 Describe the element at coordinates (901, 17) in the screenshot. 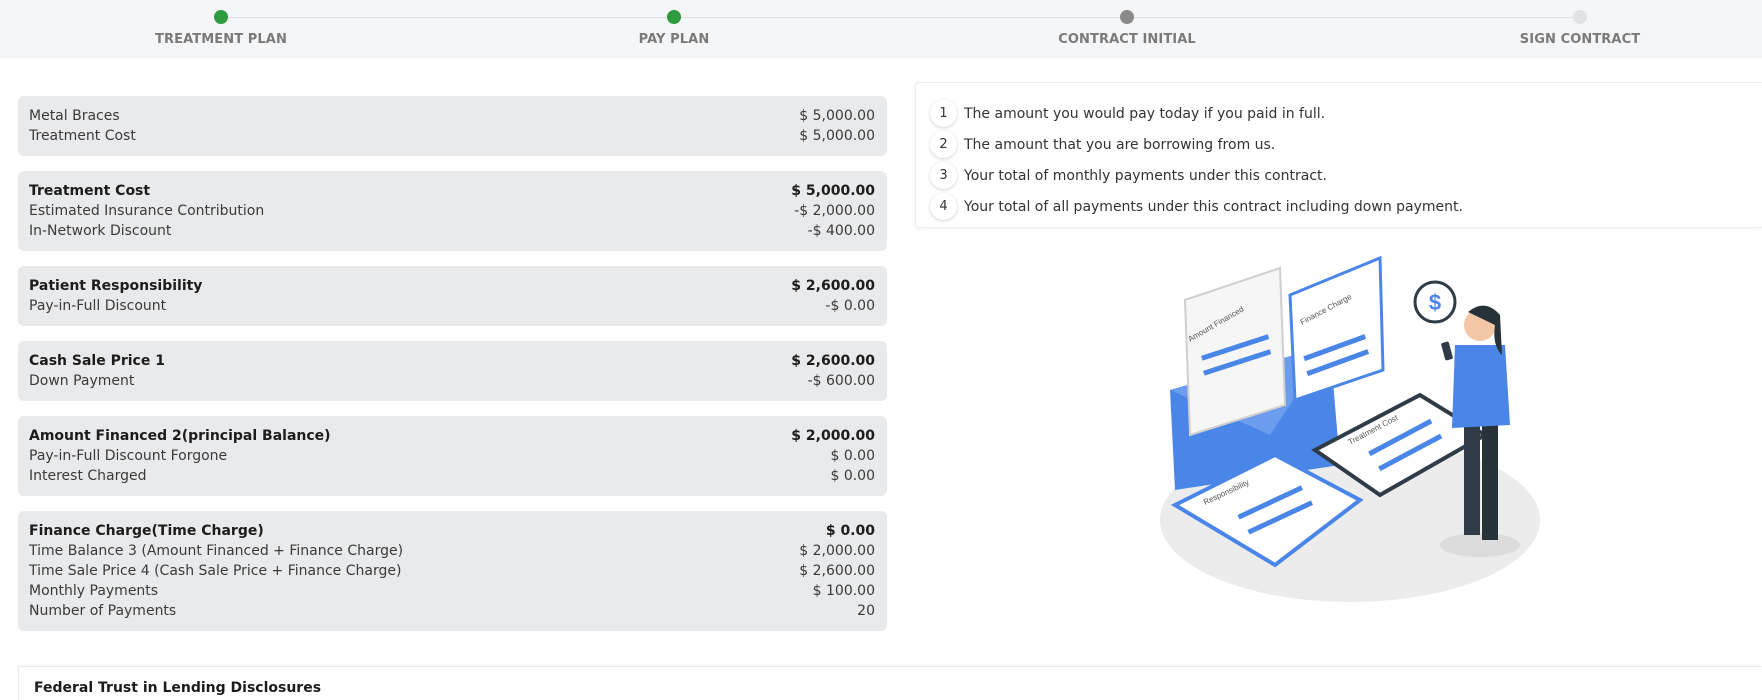

I see `stepper-track` at that location.